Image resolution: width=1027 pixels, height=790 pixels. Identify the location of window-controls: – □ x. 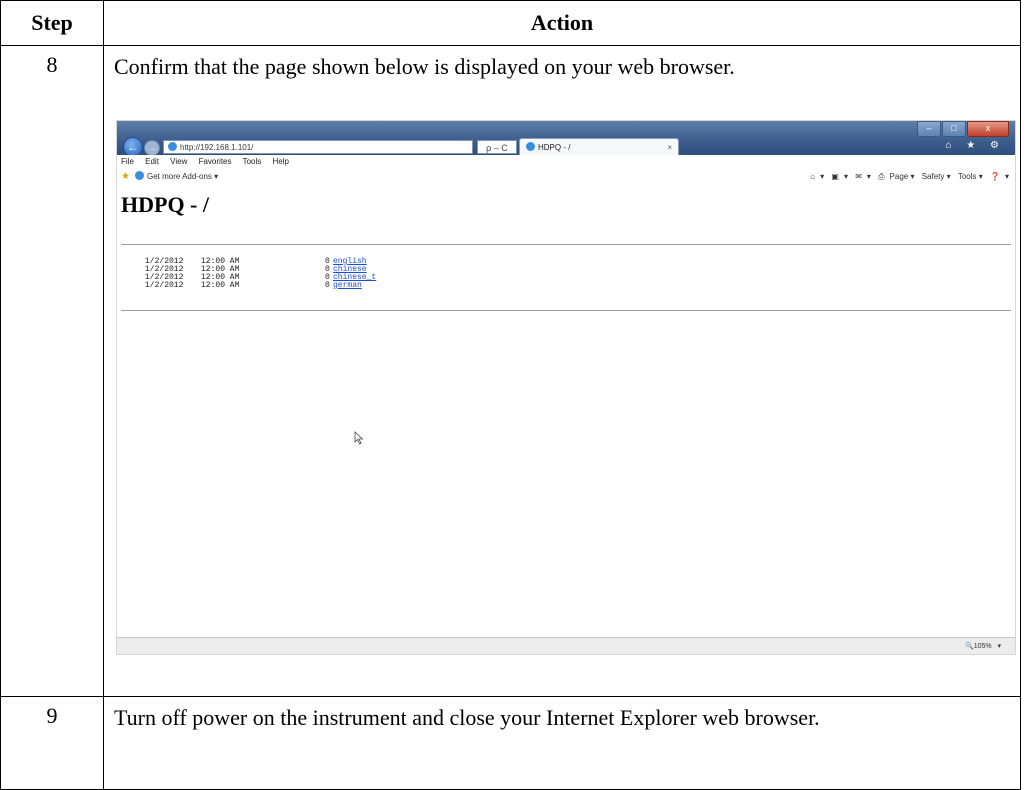
(962, 129).